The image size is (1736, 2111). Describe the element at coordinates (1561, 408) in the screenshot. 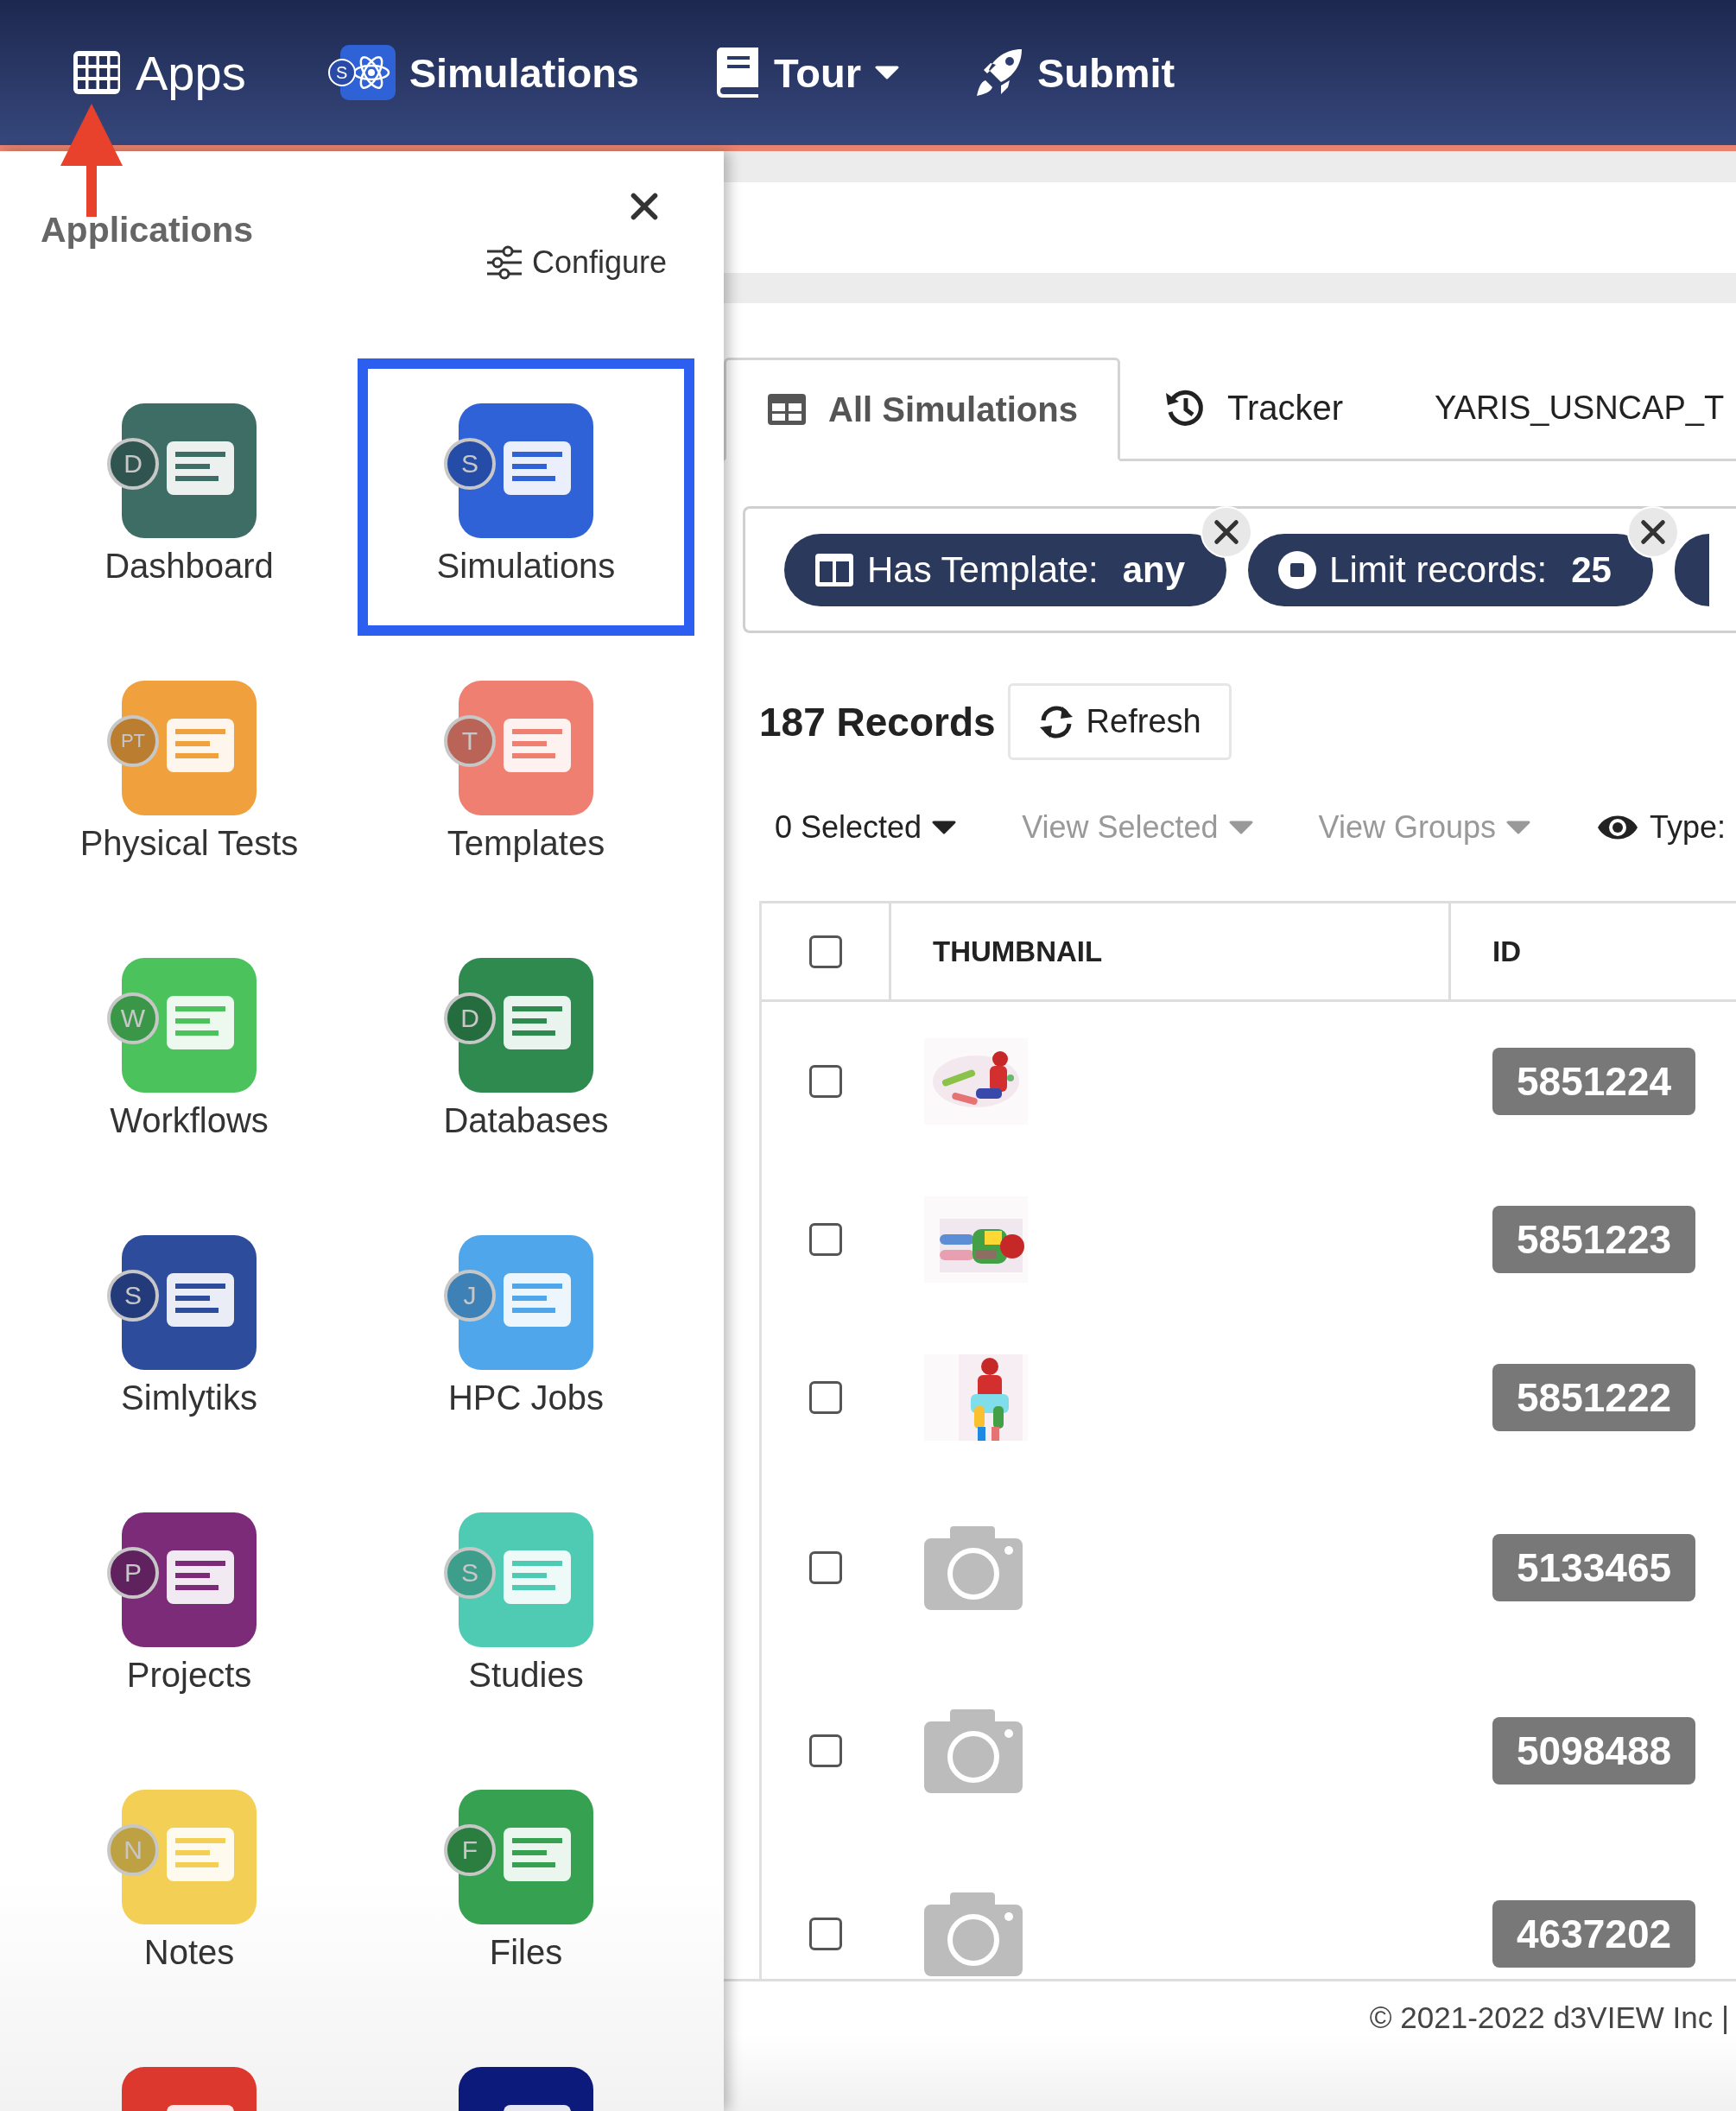

I see `tab: YARIS_USNCAP_T` at that location.